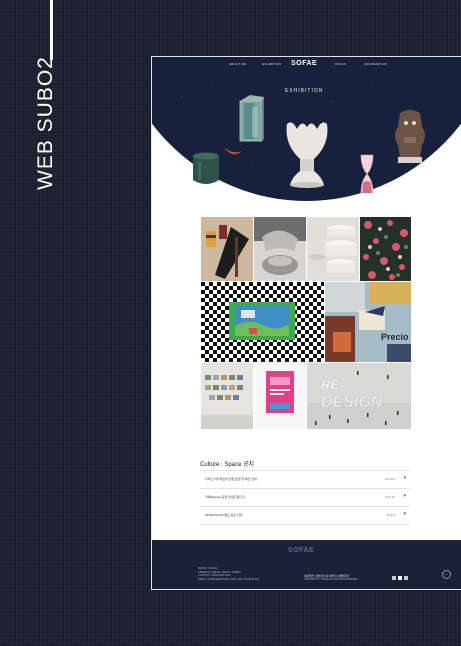  What do you see at coordinates (233, 151) in the screenshot?
I see `crescent-object` at bounding box center [233, 151].